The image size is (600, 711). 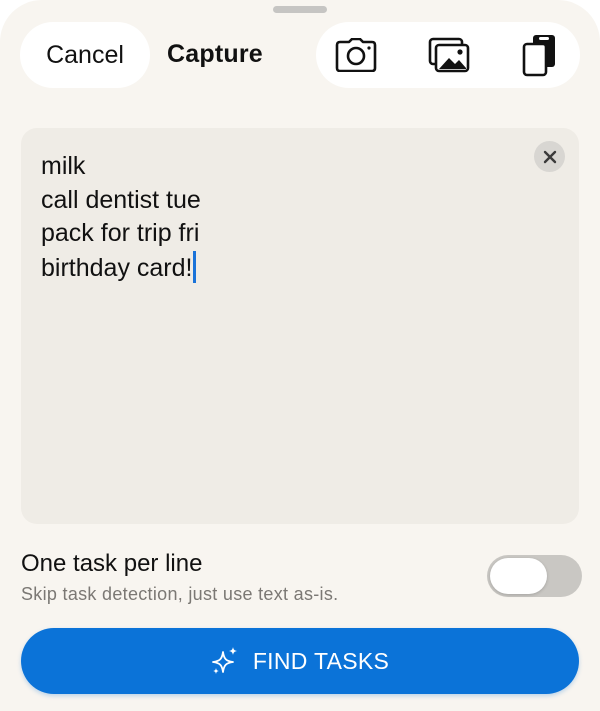 I want to click on clipboard-paste-icon, so click(x=538, y=56).